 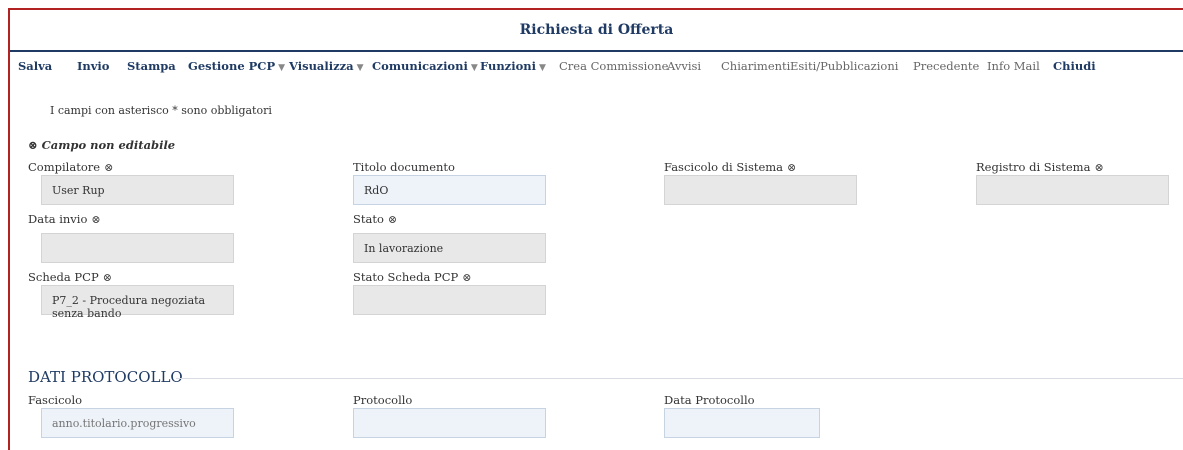 What do you see at coordinates (93, 66) in the screenshot?
I see `send-button: Invio` at bounding box center [93, 66].